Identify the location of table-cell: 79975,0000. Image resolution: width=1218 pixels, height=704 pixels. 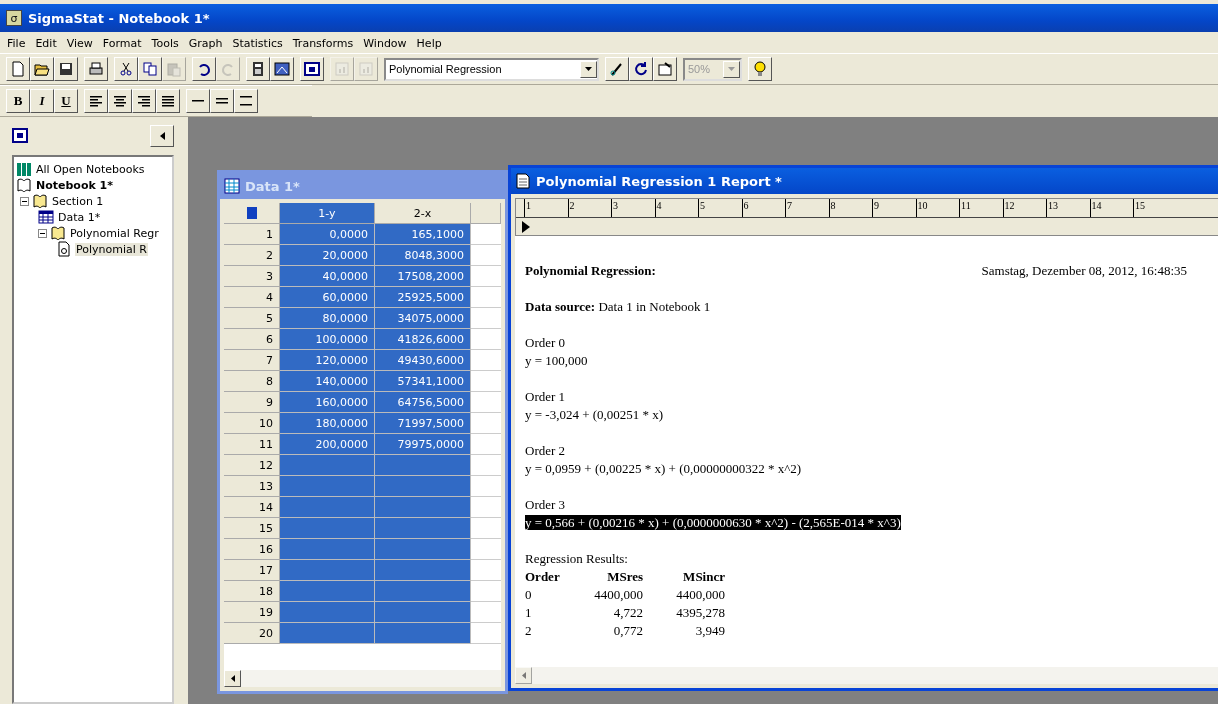
(423, 444).